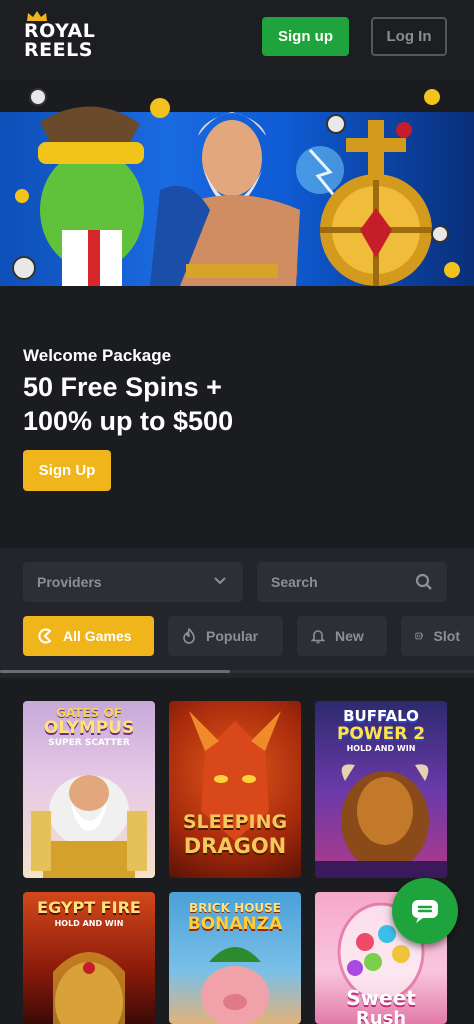  I want to click on logo-line-2: REELS, so click(58, 50).